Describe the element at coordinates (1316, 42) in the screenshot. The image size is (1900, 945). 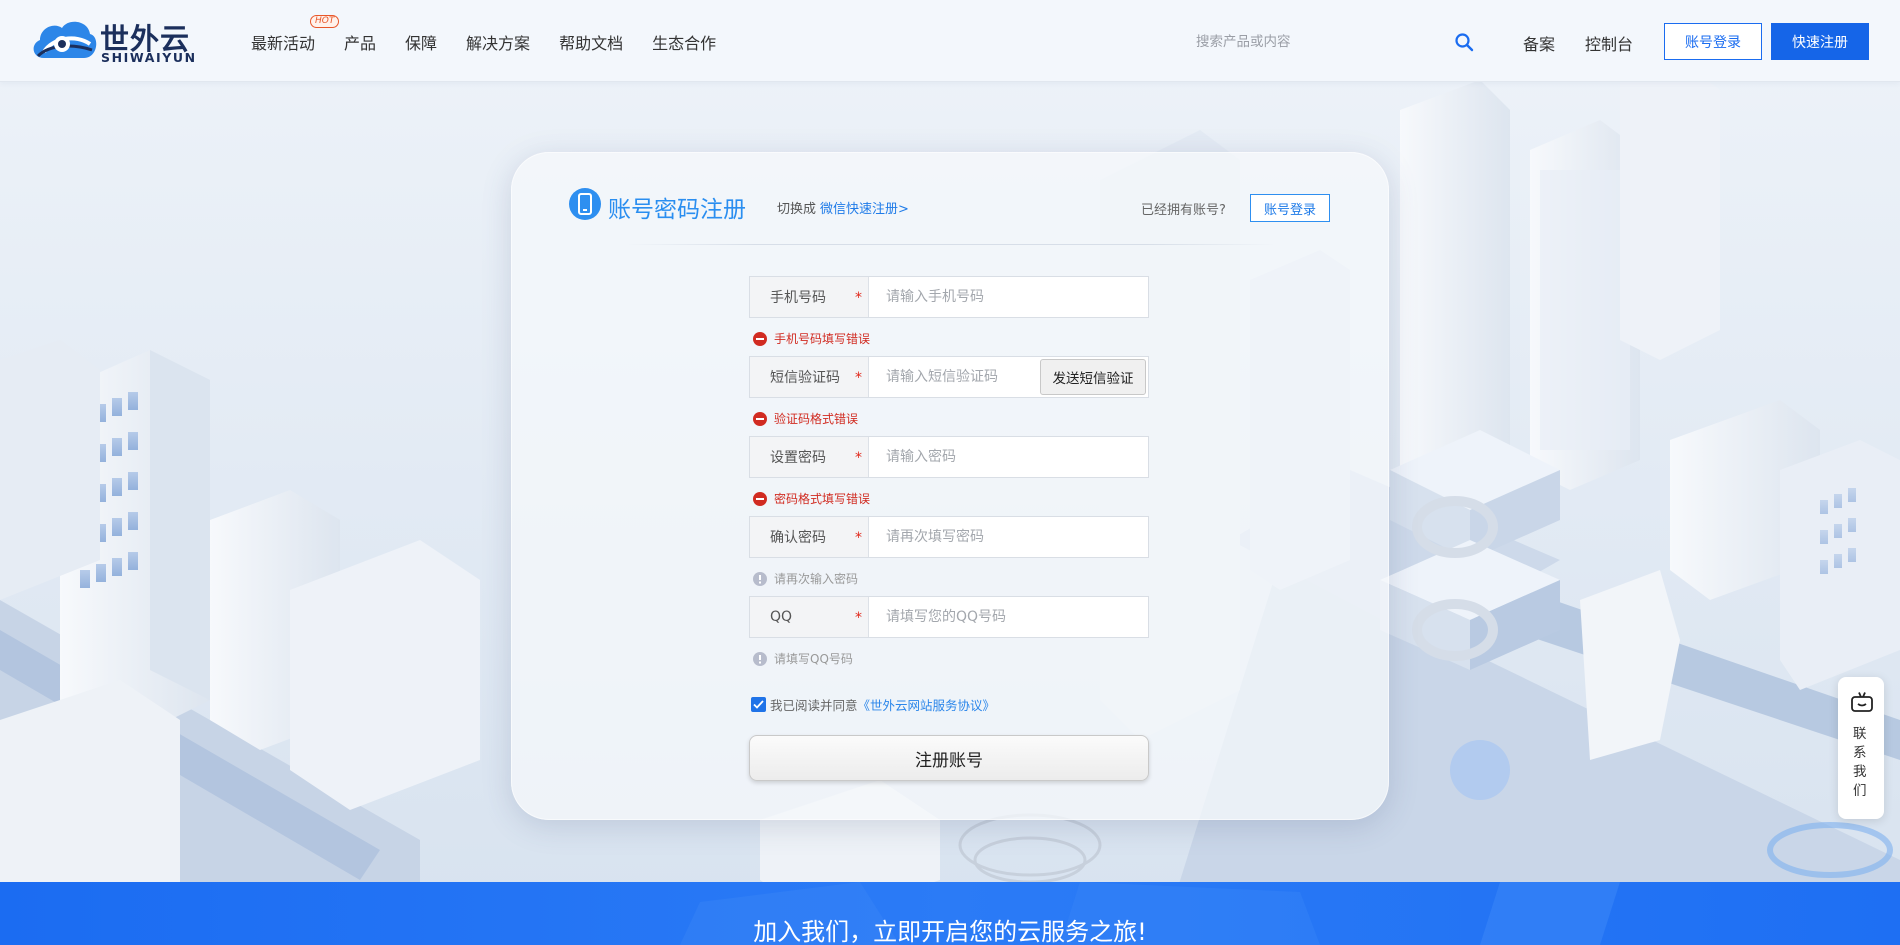
I see `search-input` at that location.